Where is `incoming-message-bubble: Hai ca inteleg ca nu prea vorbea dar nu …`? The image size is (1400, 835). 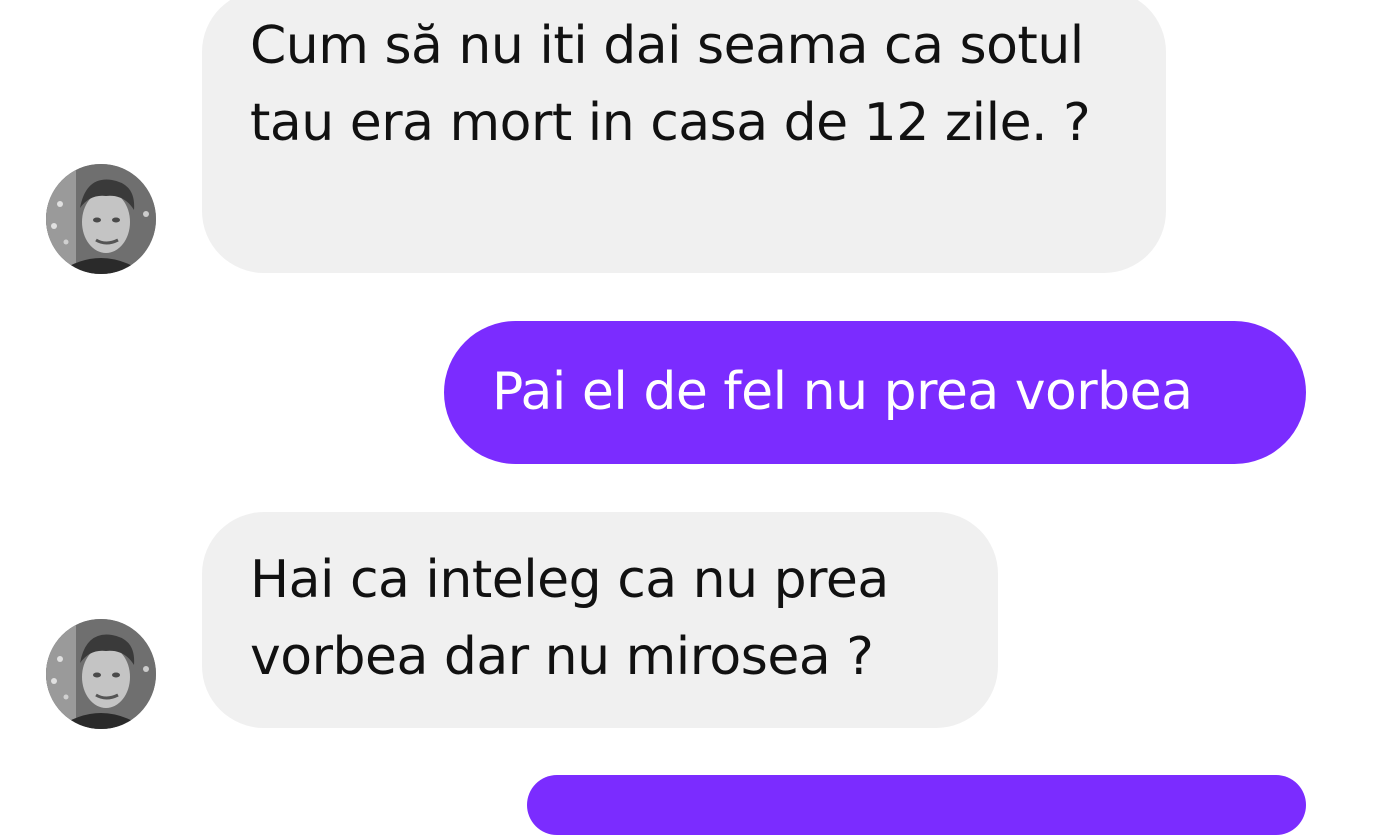
incoming-message-bubble: Hai ca inteleg ca nu prea vorbea dar nu … is located at coordinates (600, 620).